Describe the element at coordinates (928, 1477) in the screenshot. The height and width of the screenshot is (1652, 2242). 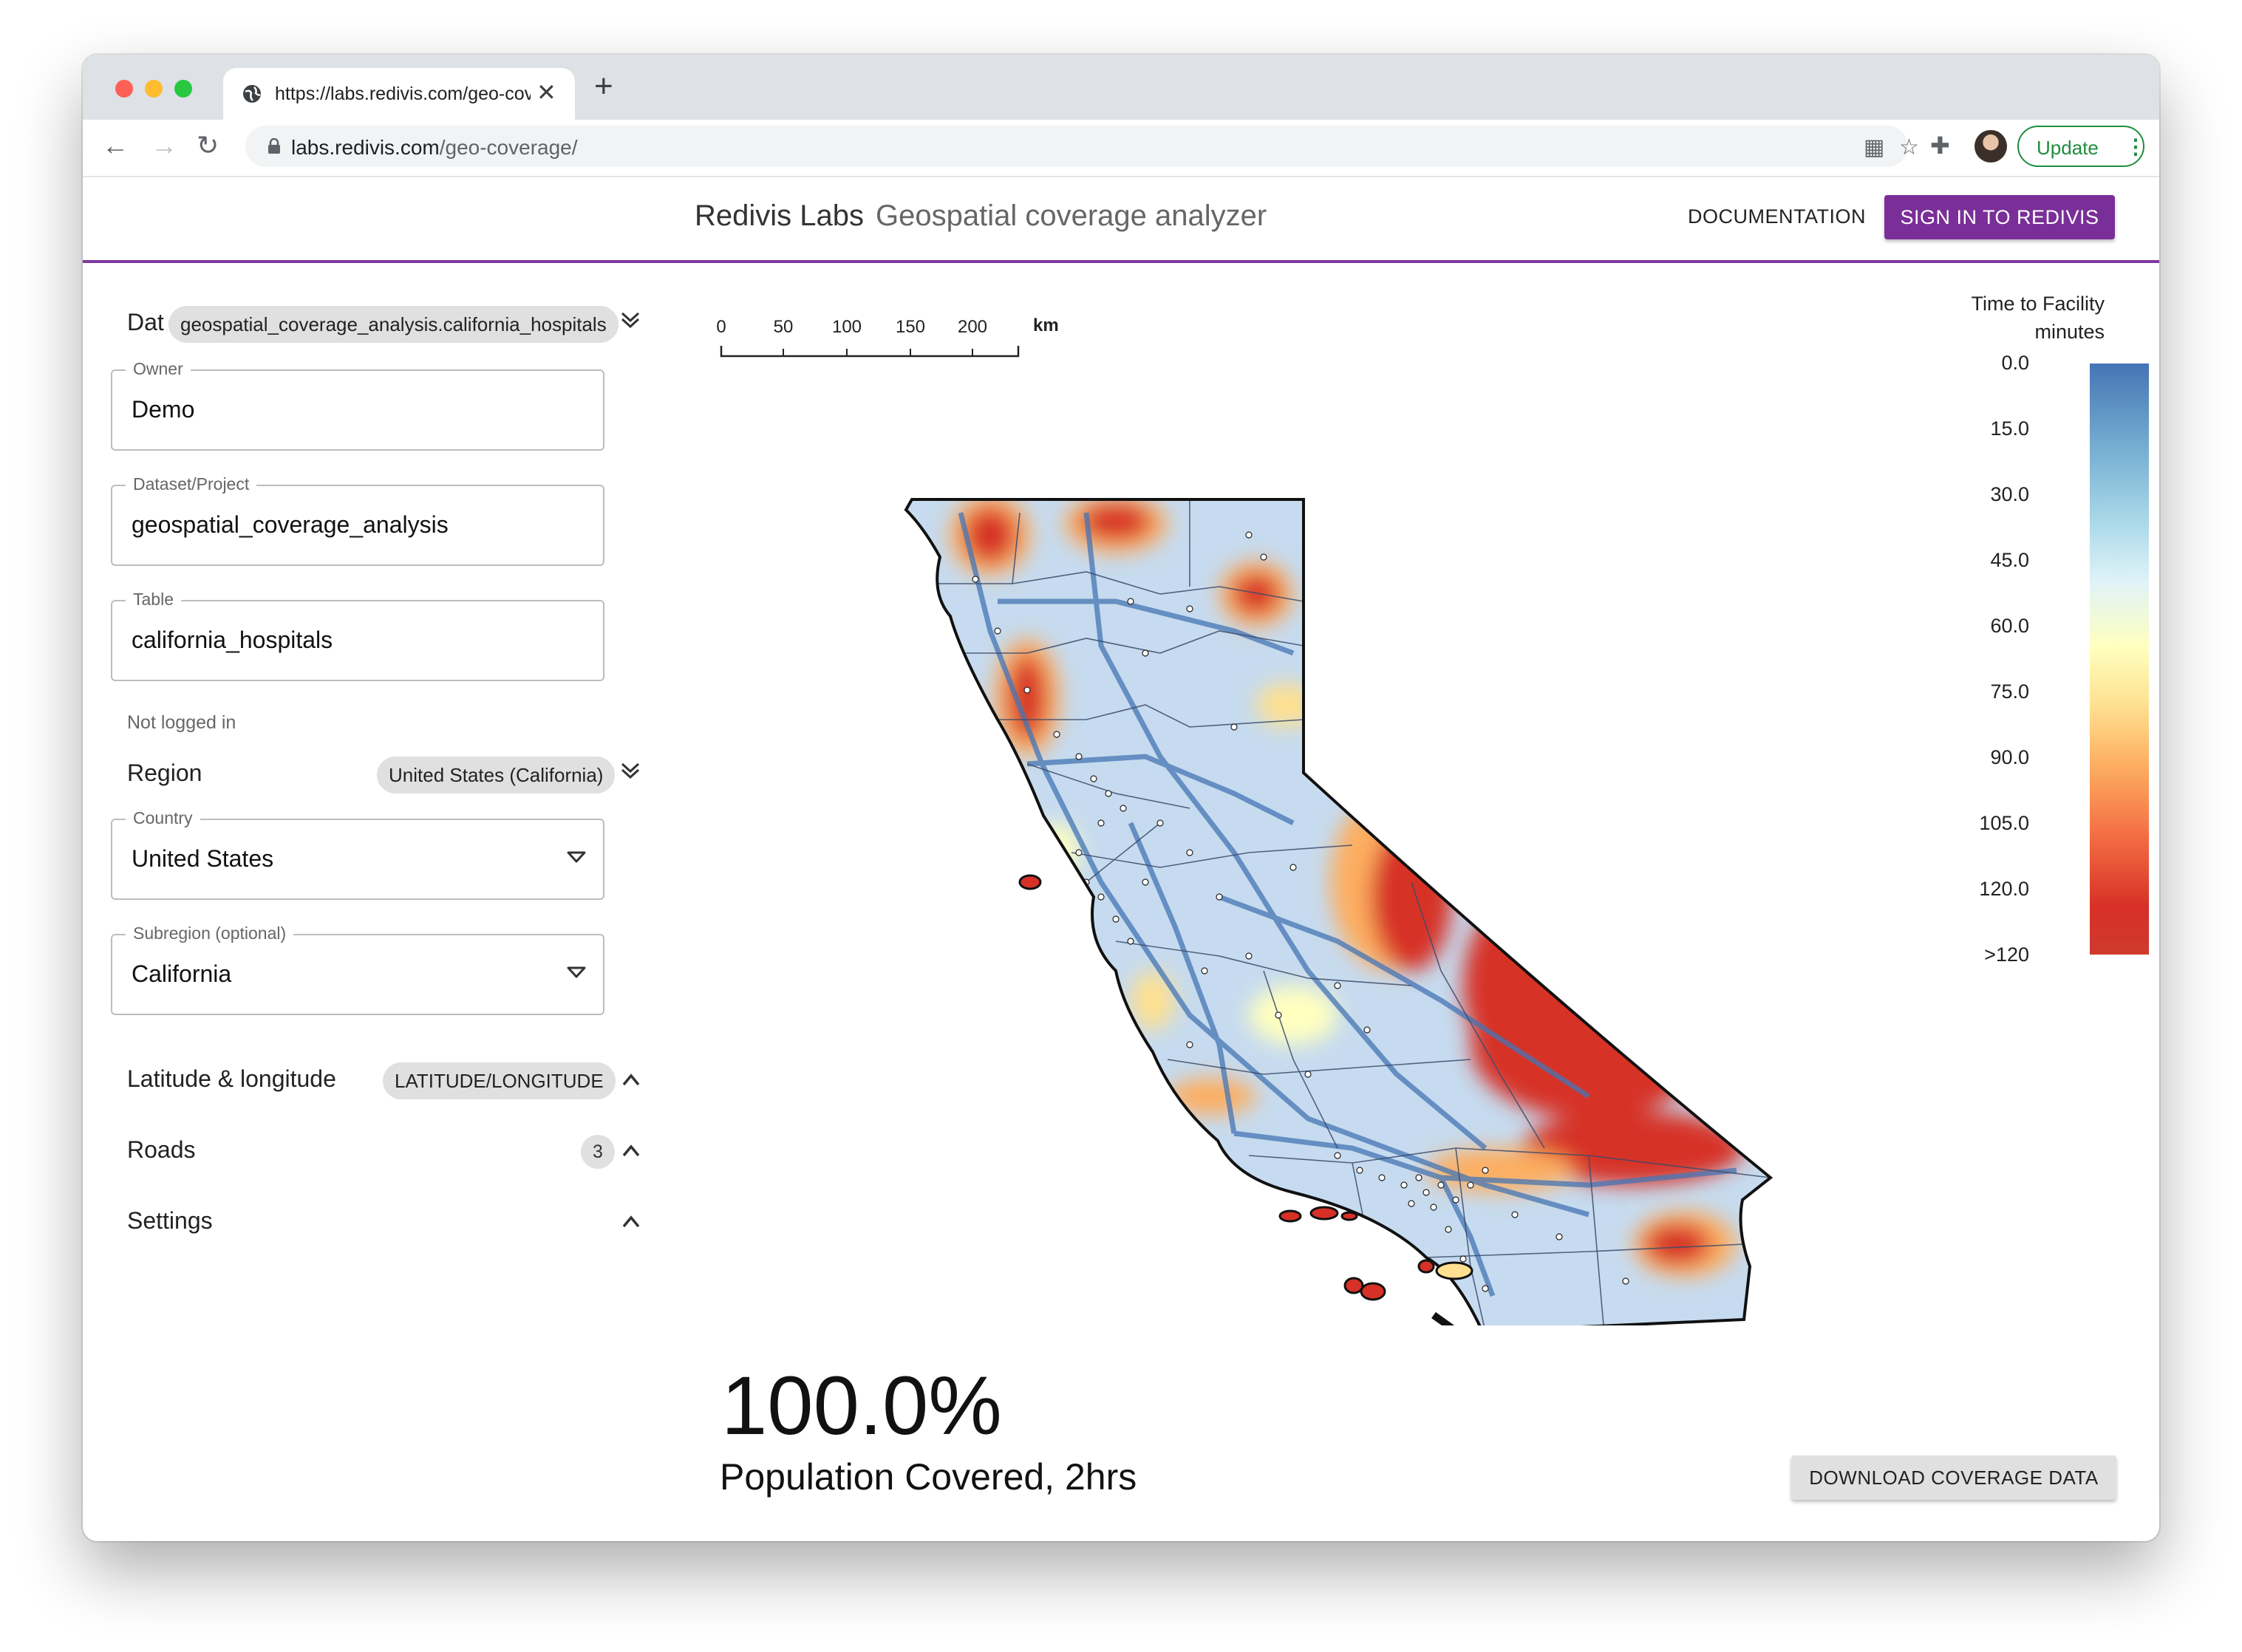
I see `population-covered-label: Population Covered, 2hrs` at that location.